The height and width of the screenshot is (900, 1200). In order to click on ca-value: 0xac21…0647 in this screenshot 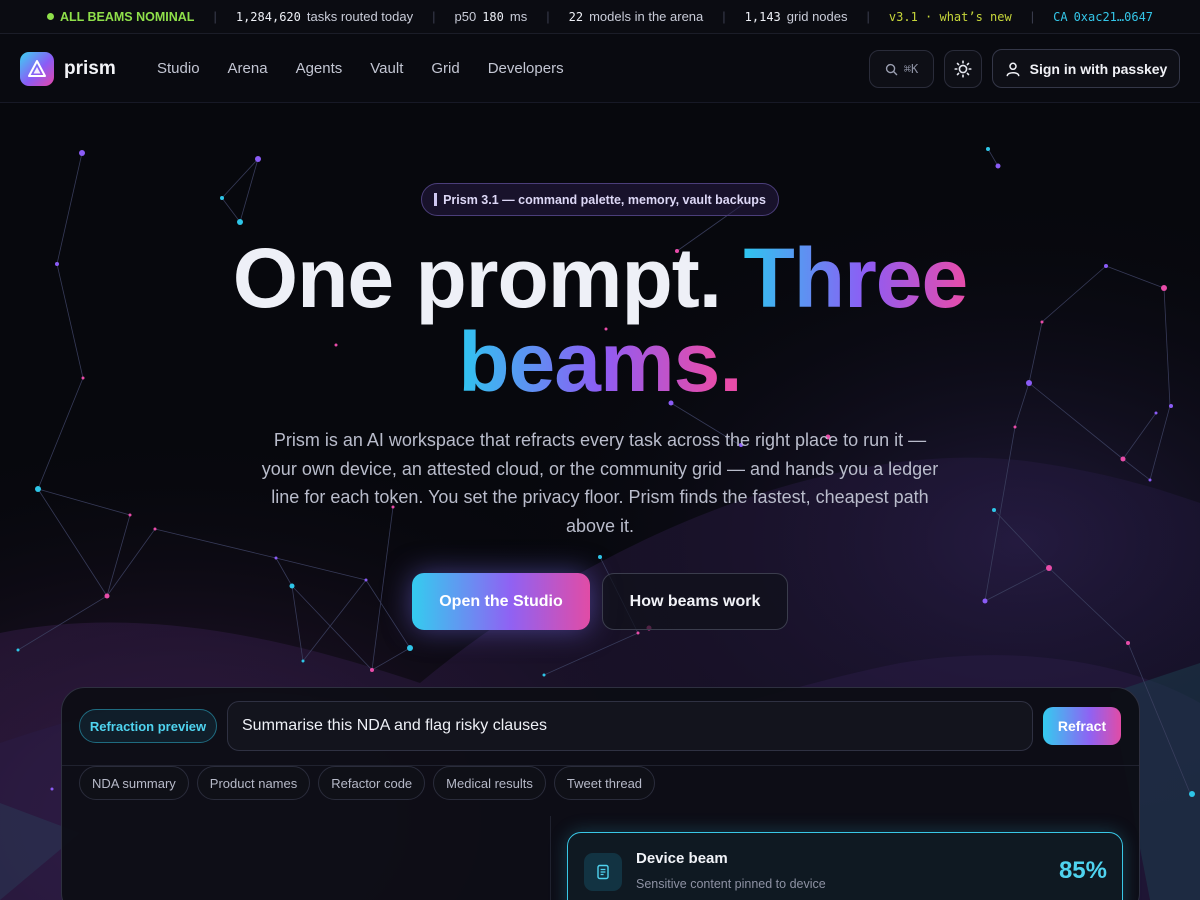, I will do `click(1113, 16)`.